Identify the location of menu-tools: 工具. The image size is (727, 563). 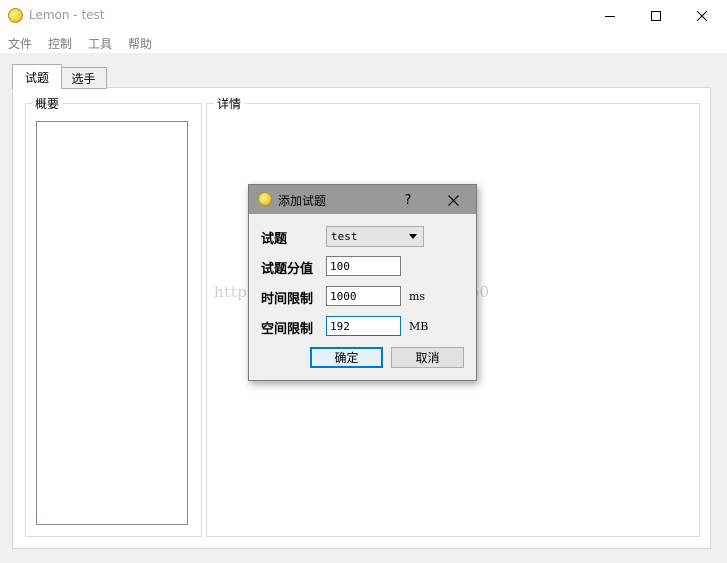
(100, 43).